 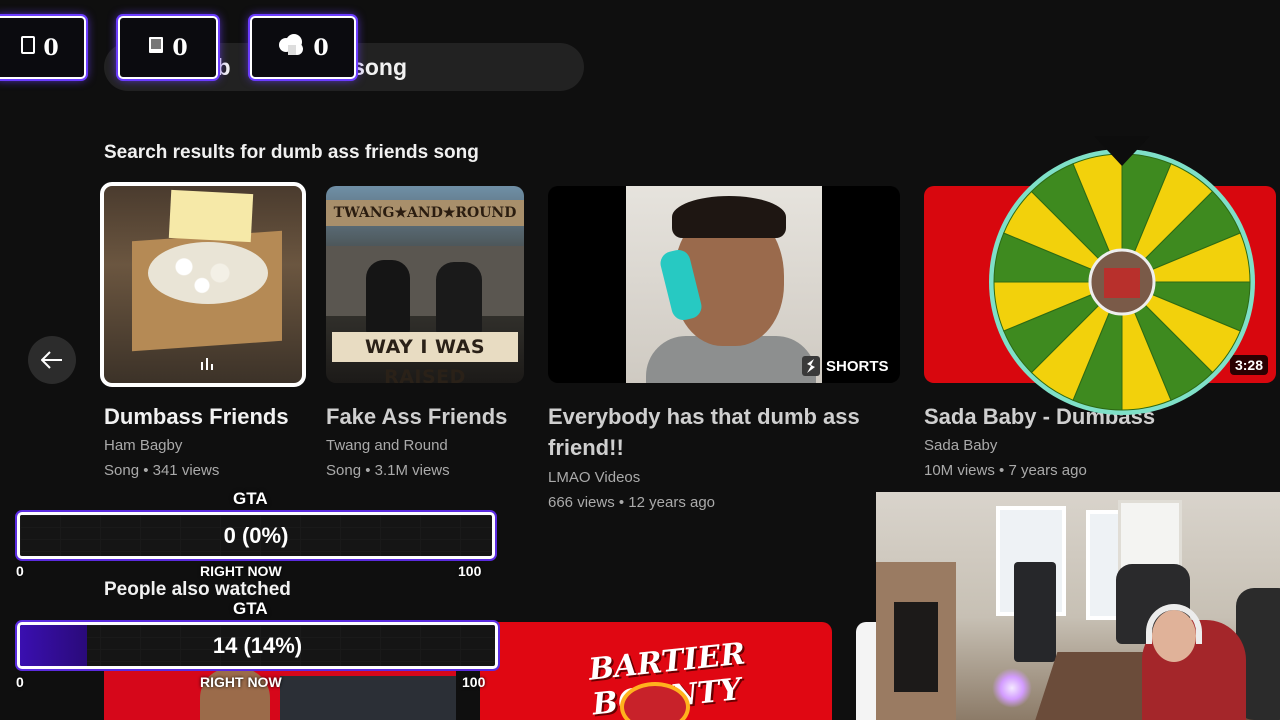 I want to click on poll-1-value: 0 (0%), so click(x=256, y=535).